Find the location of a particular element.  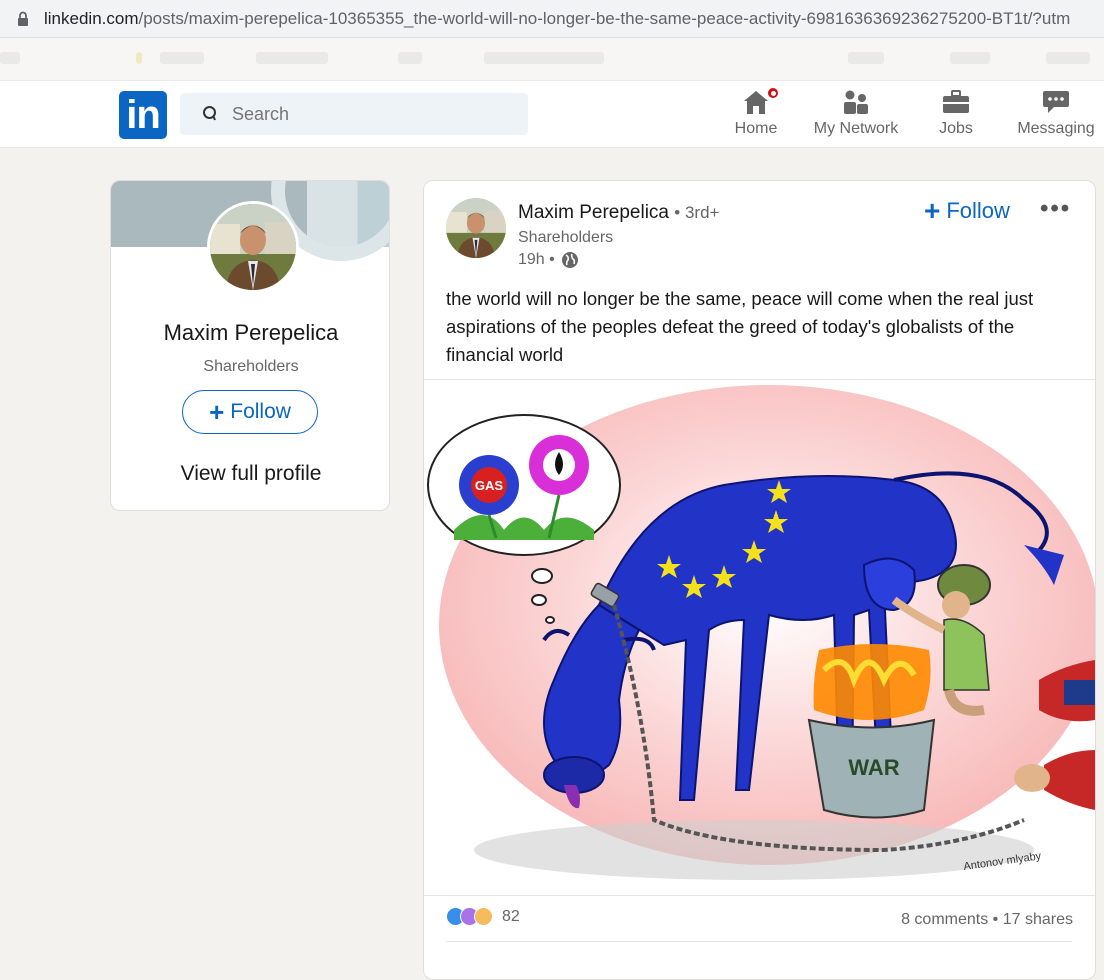

nav-my-network-label: My Network is located at coordinates (856, 128).